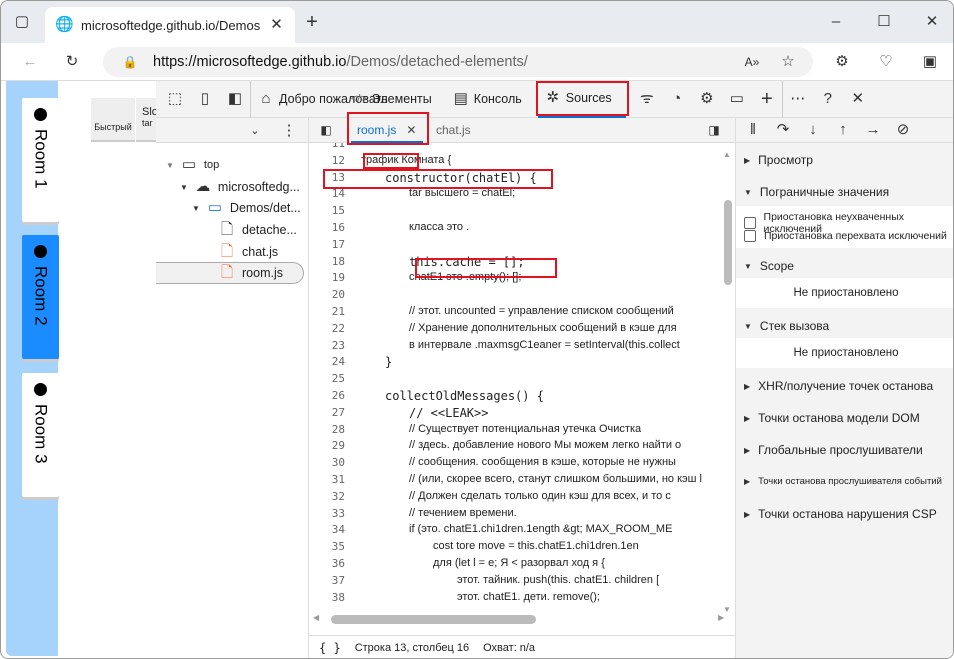 This screenshot has height=659, width=954. I want to click on line-number: 12, so click(327, 160).